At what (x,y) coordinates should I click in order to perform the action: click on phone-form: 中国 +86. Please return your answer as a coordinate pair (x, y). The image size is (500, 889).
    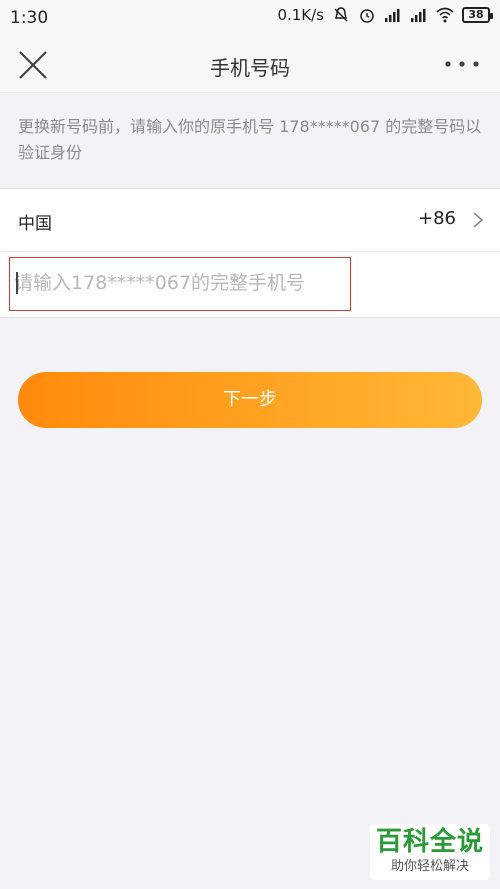
    Looking at the image, I should click on (250, 253).